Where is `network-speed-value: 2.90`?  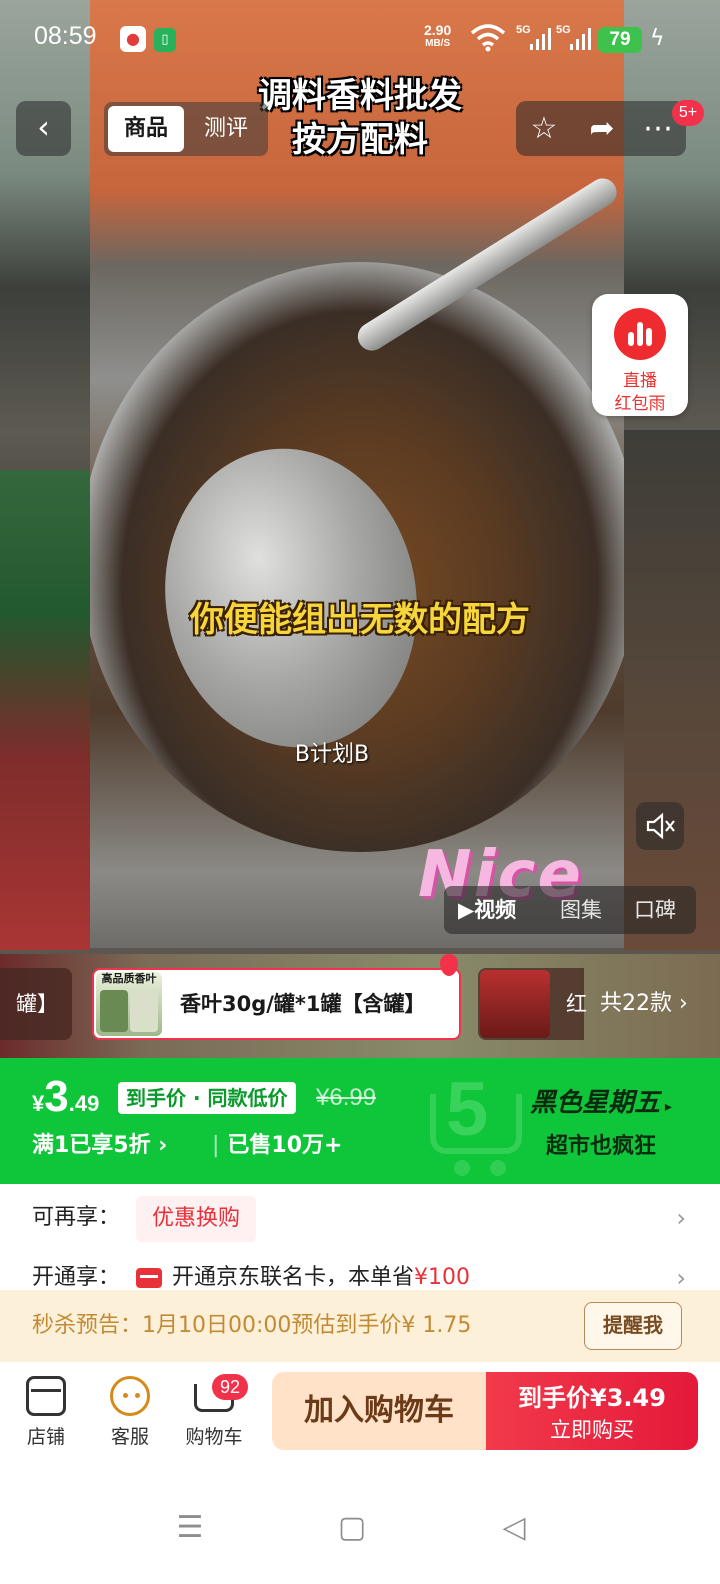 network-speed-value: 2.90 is located at coordinates (438, 30).